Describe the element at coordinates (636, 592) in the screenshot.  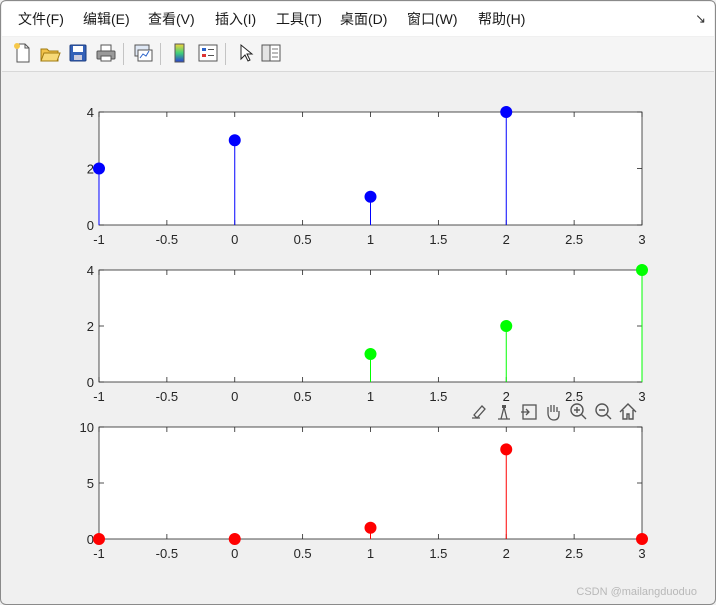
I see `watermark-text: CSDN @mailangduoduo` at that location.